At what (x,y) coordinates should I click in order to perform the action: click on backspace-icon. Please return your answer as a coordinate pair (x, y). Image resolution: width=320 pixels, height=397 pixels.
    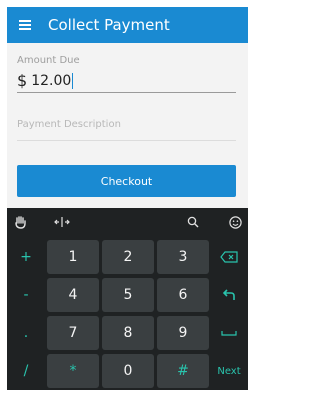
    Looking at the image, I should click on (229, 257).